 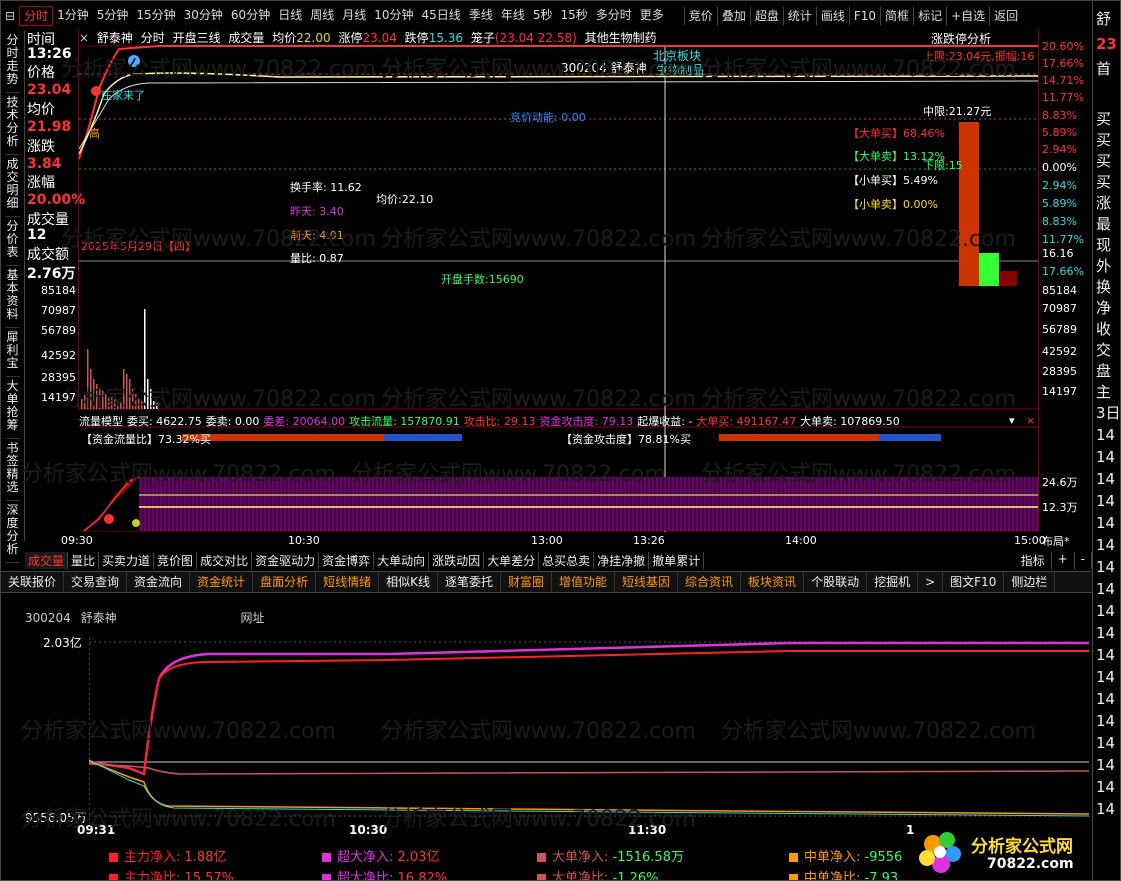 What do you see at coordinates (73, 16) in the screenshot?
I see `period-tab: 1分钟` at bounding box center [73, 16].